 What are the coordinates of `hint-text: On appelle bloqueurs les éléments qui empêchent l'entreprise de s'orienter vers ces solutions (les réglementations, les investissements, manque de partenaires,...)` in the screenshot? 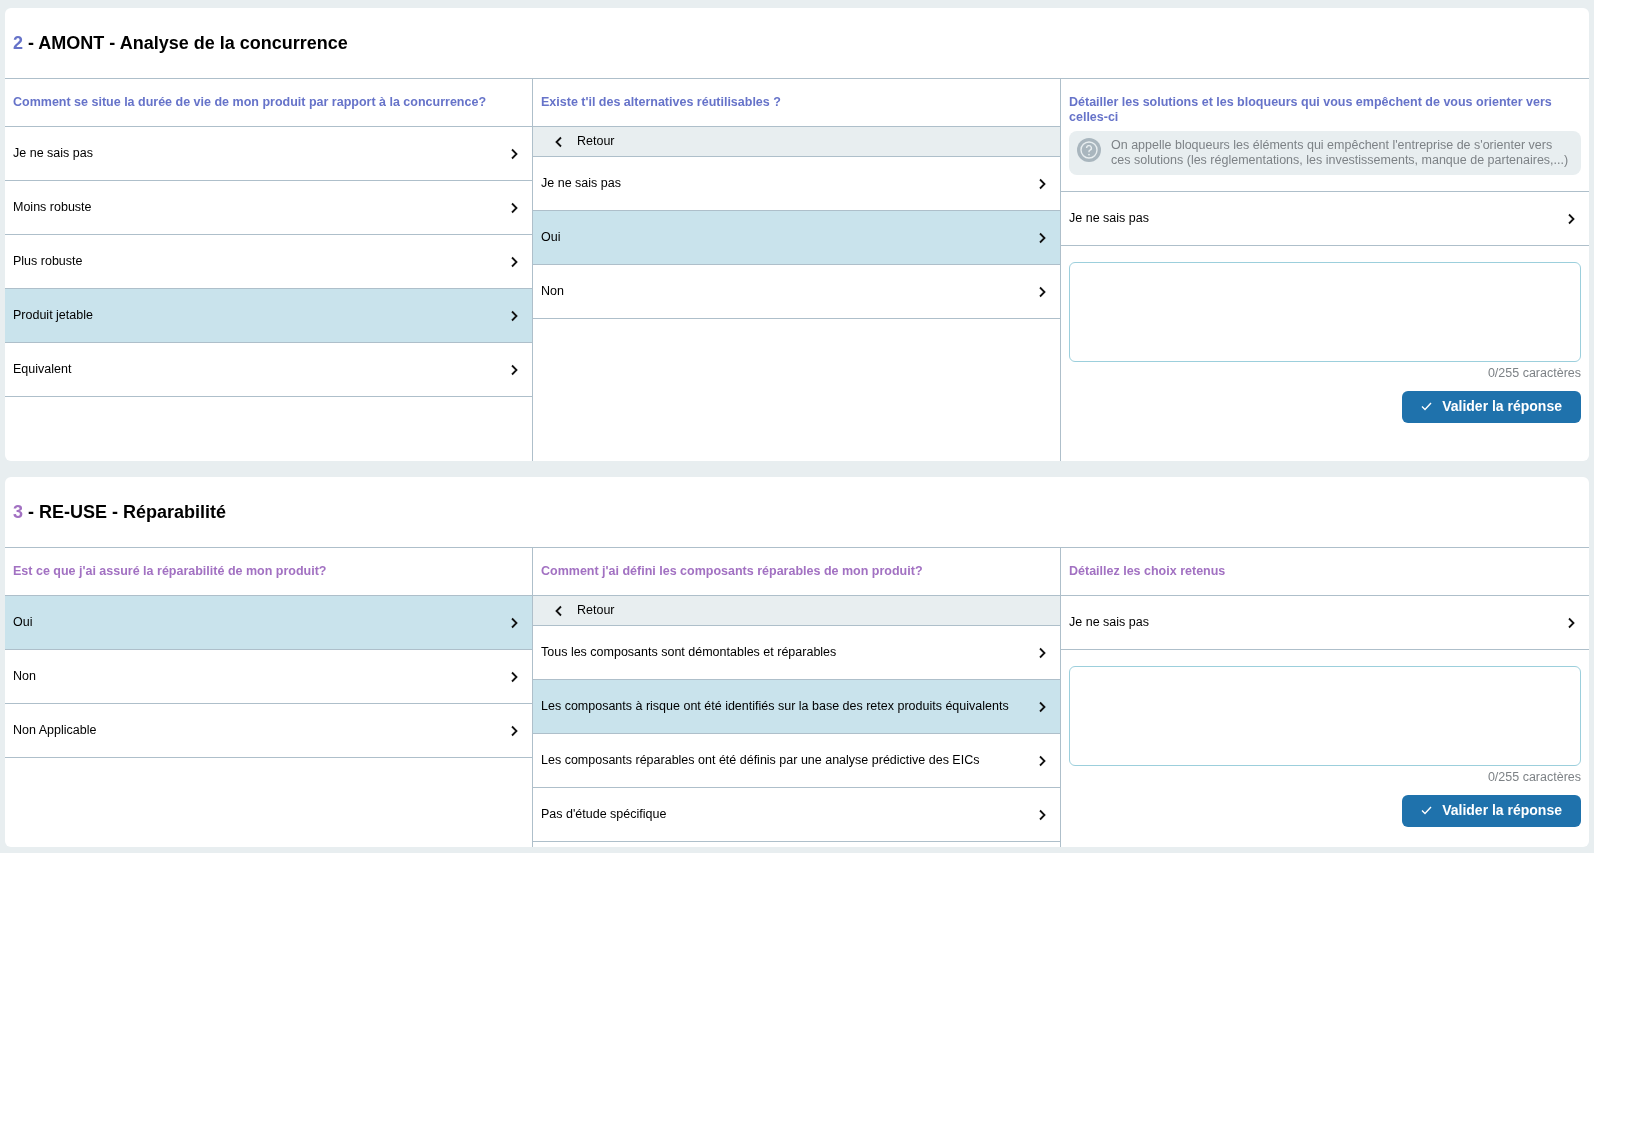 It's located at (1340, 153).